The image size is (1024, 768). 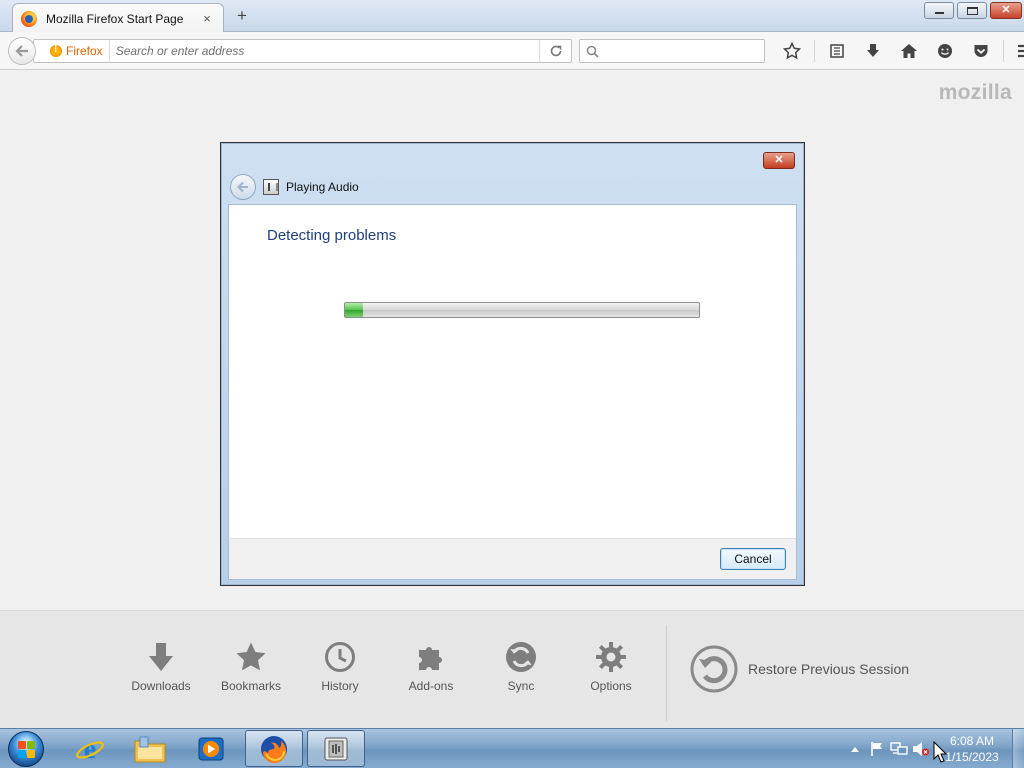 I want to click on hello-button, so click(x=945, y=51).